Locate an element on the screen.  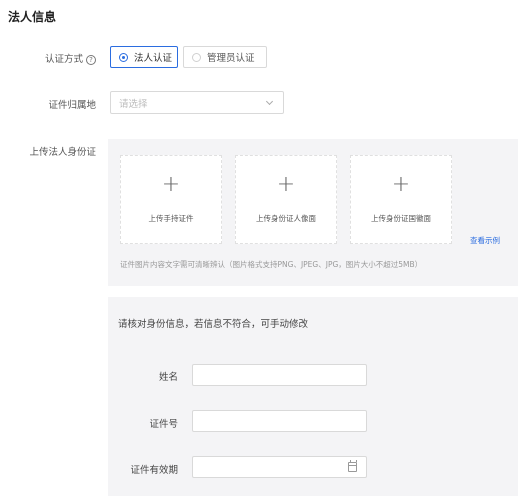
view-example-link: 查看示例 is located at coordinates (485, 240).